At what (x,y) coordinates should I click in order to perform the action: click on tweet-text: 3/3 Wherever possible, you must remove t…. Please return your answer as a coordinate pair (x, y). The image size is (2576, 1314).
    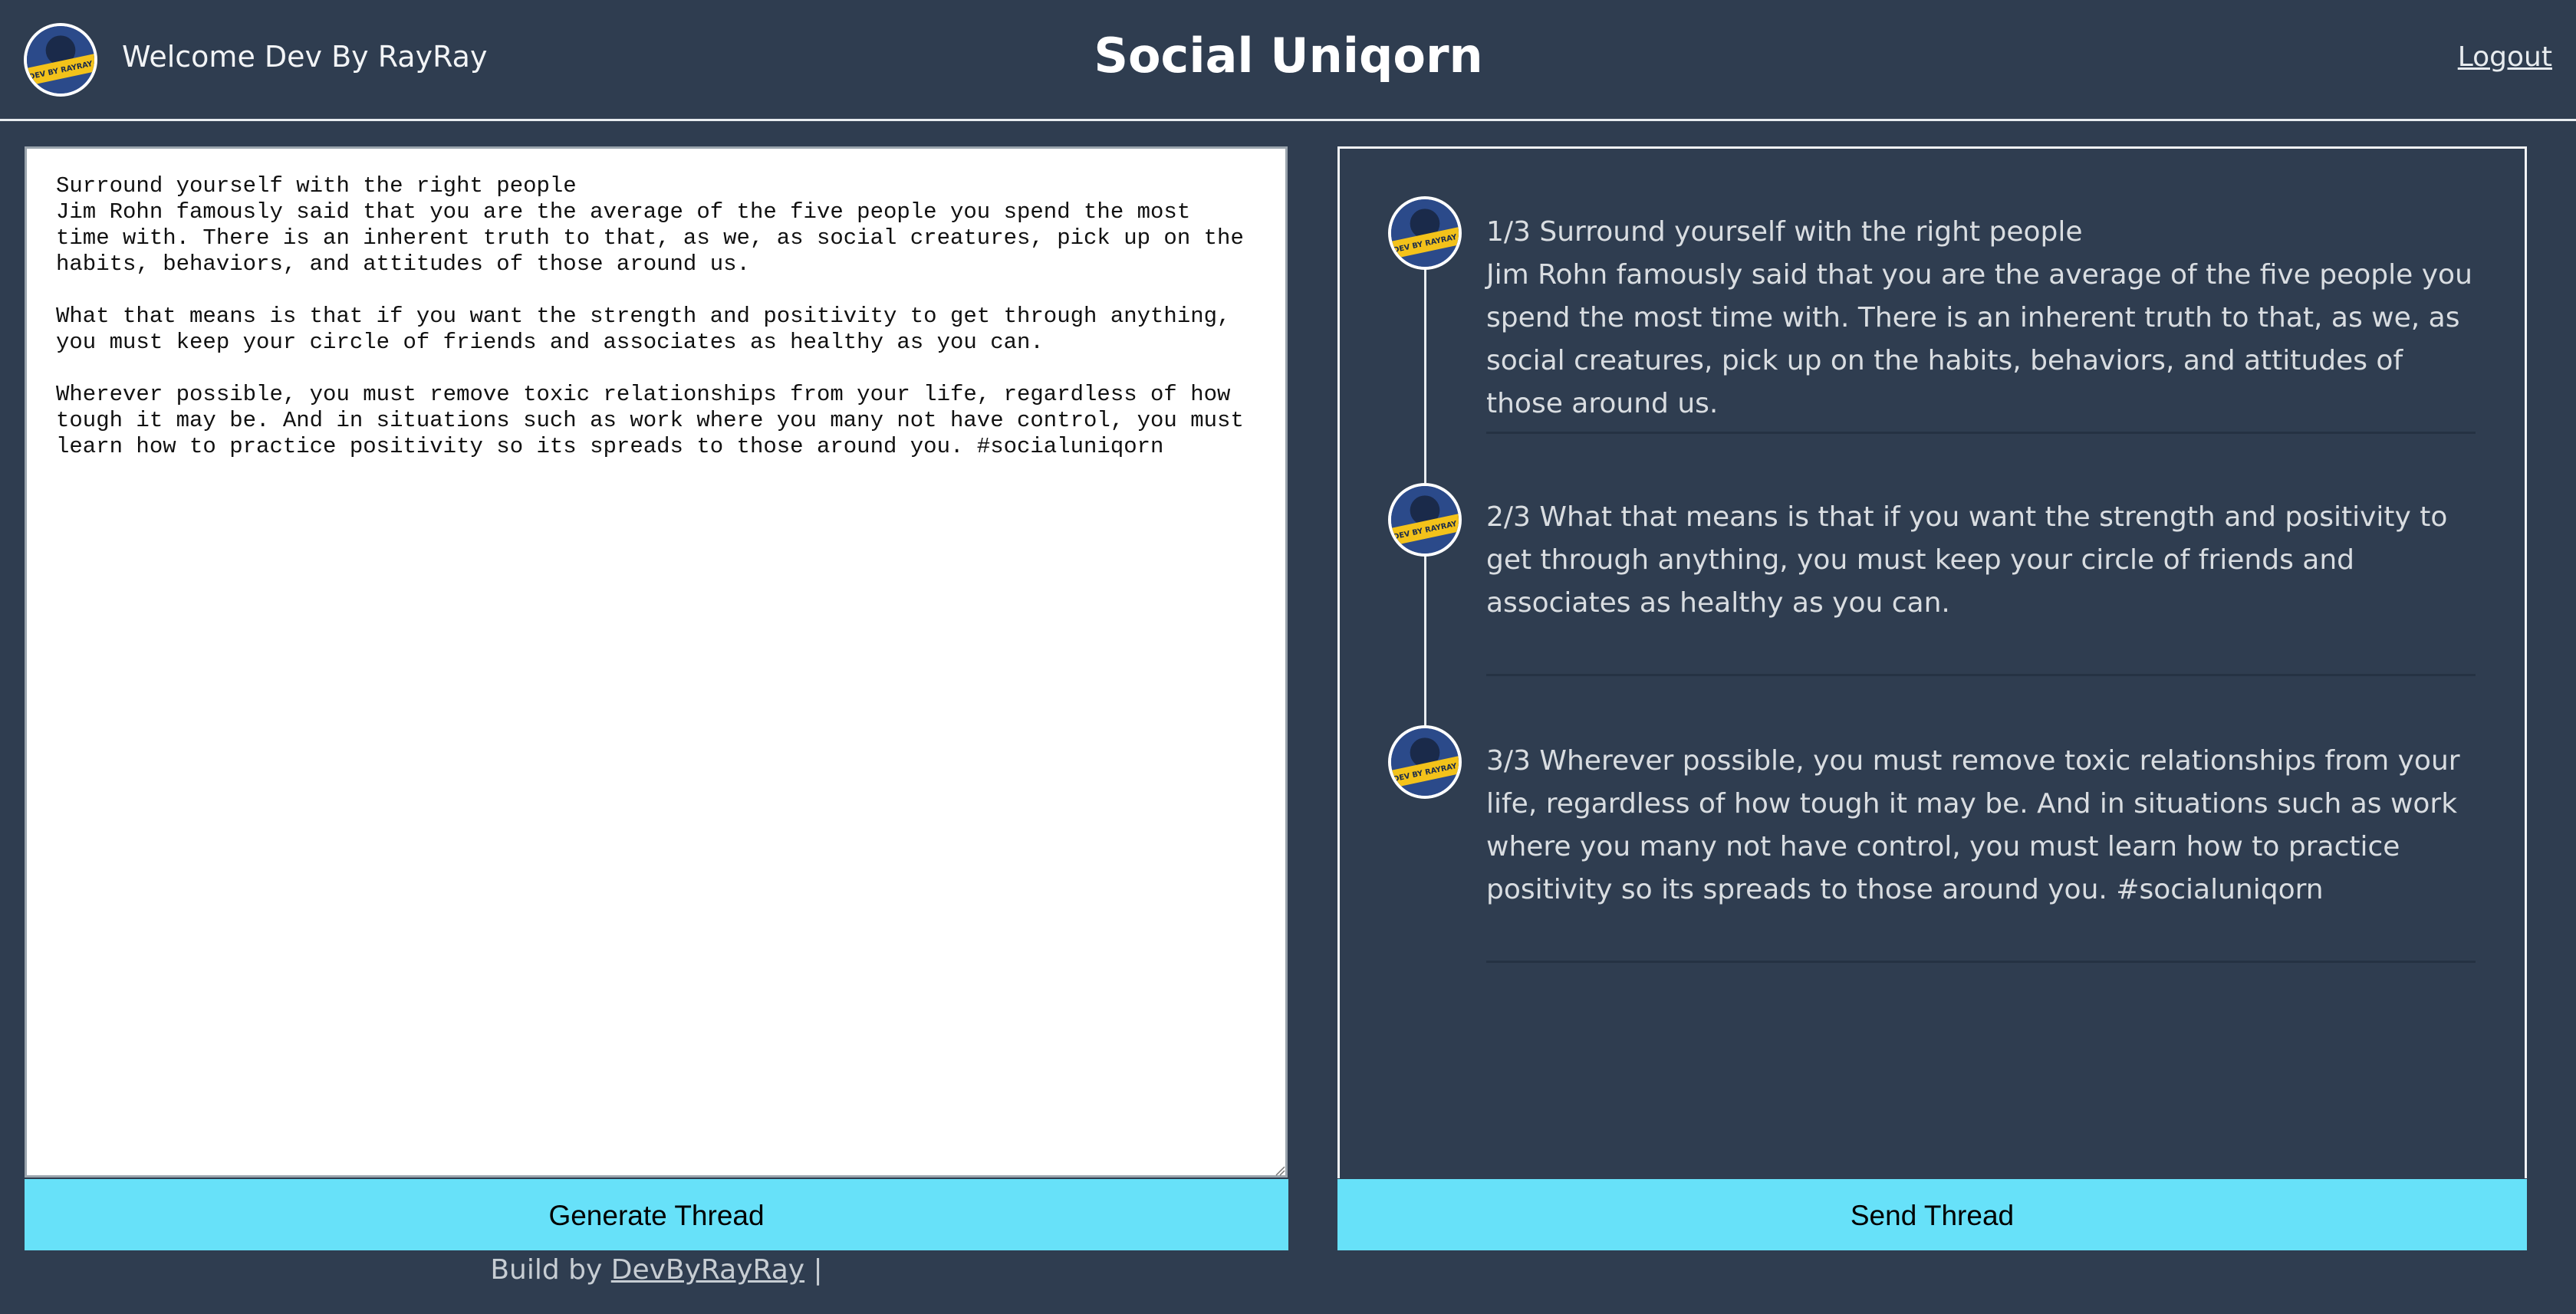
    Looking at the image, I should click on (1977, 825).